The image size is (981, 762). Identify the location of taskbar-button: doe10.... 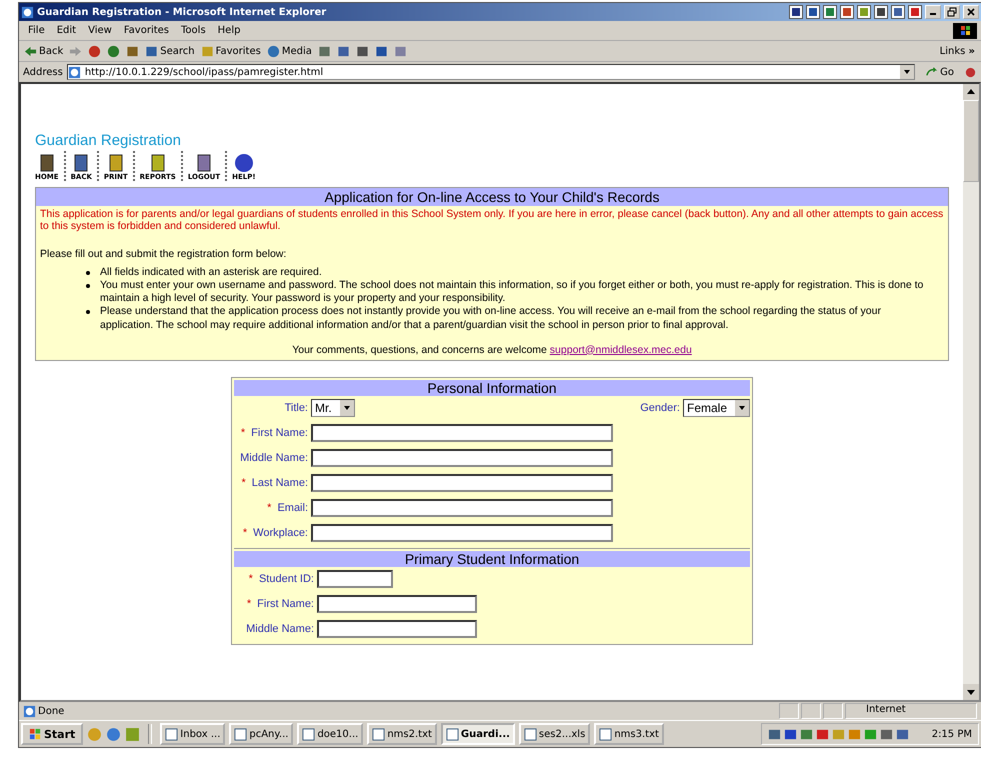
(330, 734).